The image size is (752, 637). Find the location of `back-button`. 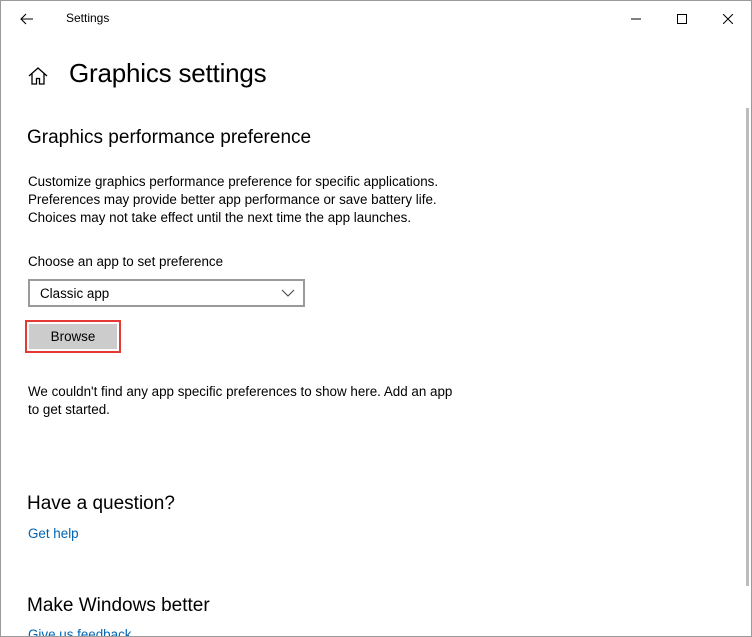

back-button is located at coordinates (27, 19).